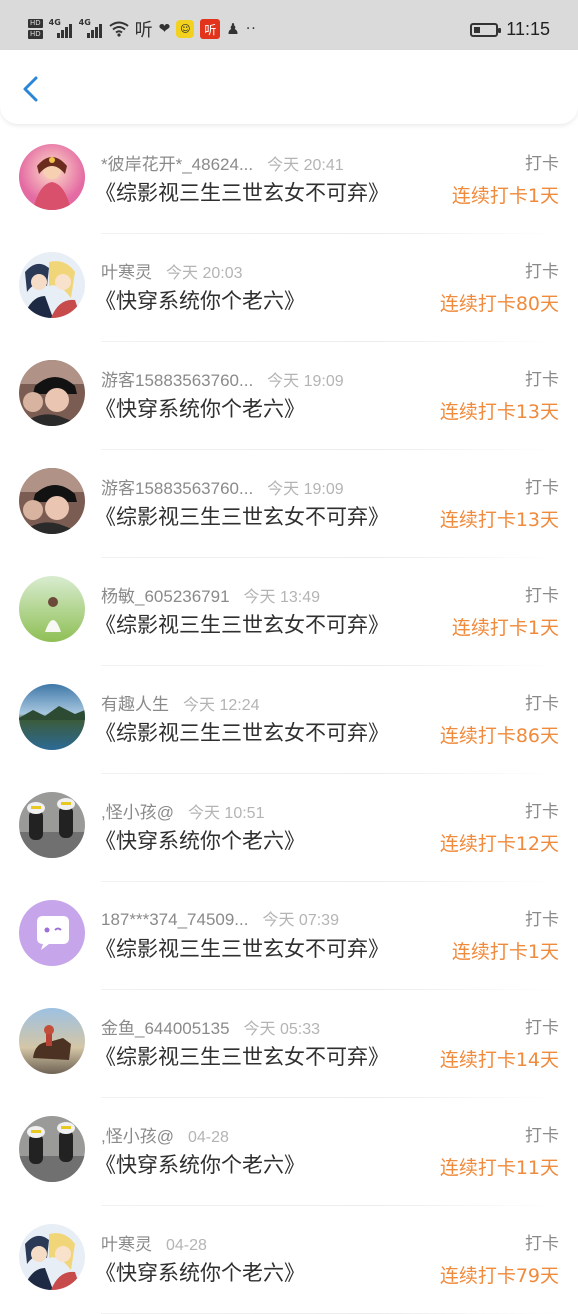 The width and height of the screenshot is (578, 1314). Describe the element at coordinates (135, 704) in the screenshot. I see `user-name-text: 有趣人生` at that location.